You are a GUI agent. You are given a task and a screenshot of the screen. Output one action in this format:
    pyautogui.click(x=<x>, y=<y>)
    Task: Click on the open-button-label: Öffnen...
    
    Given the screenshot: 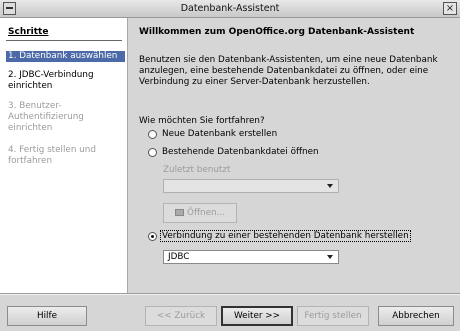 What is the action you would take?
    pyautogui.click(x=206, y=213)
    